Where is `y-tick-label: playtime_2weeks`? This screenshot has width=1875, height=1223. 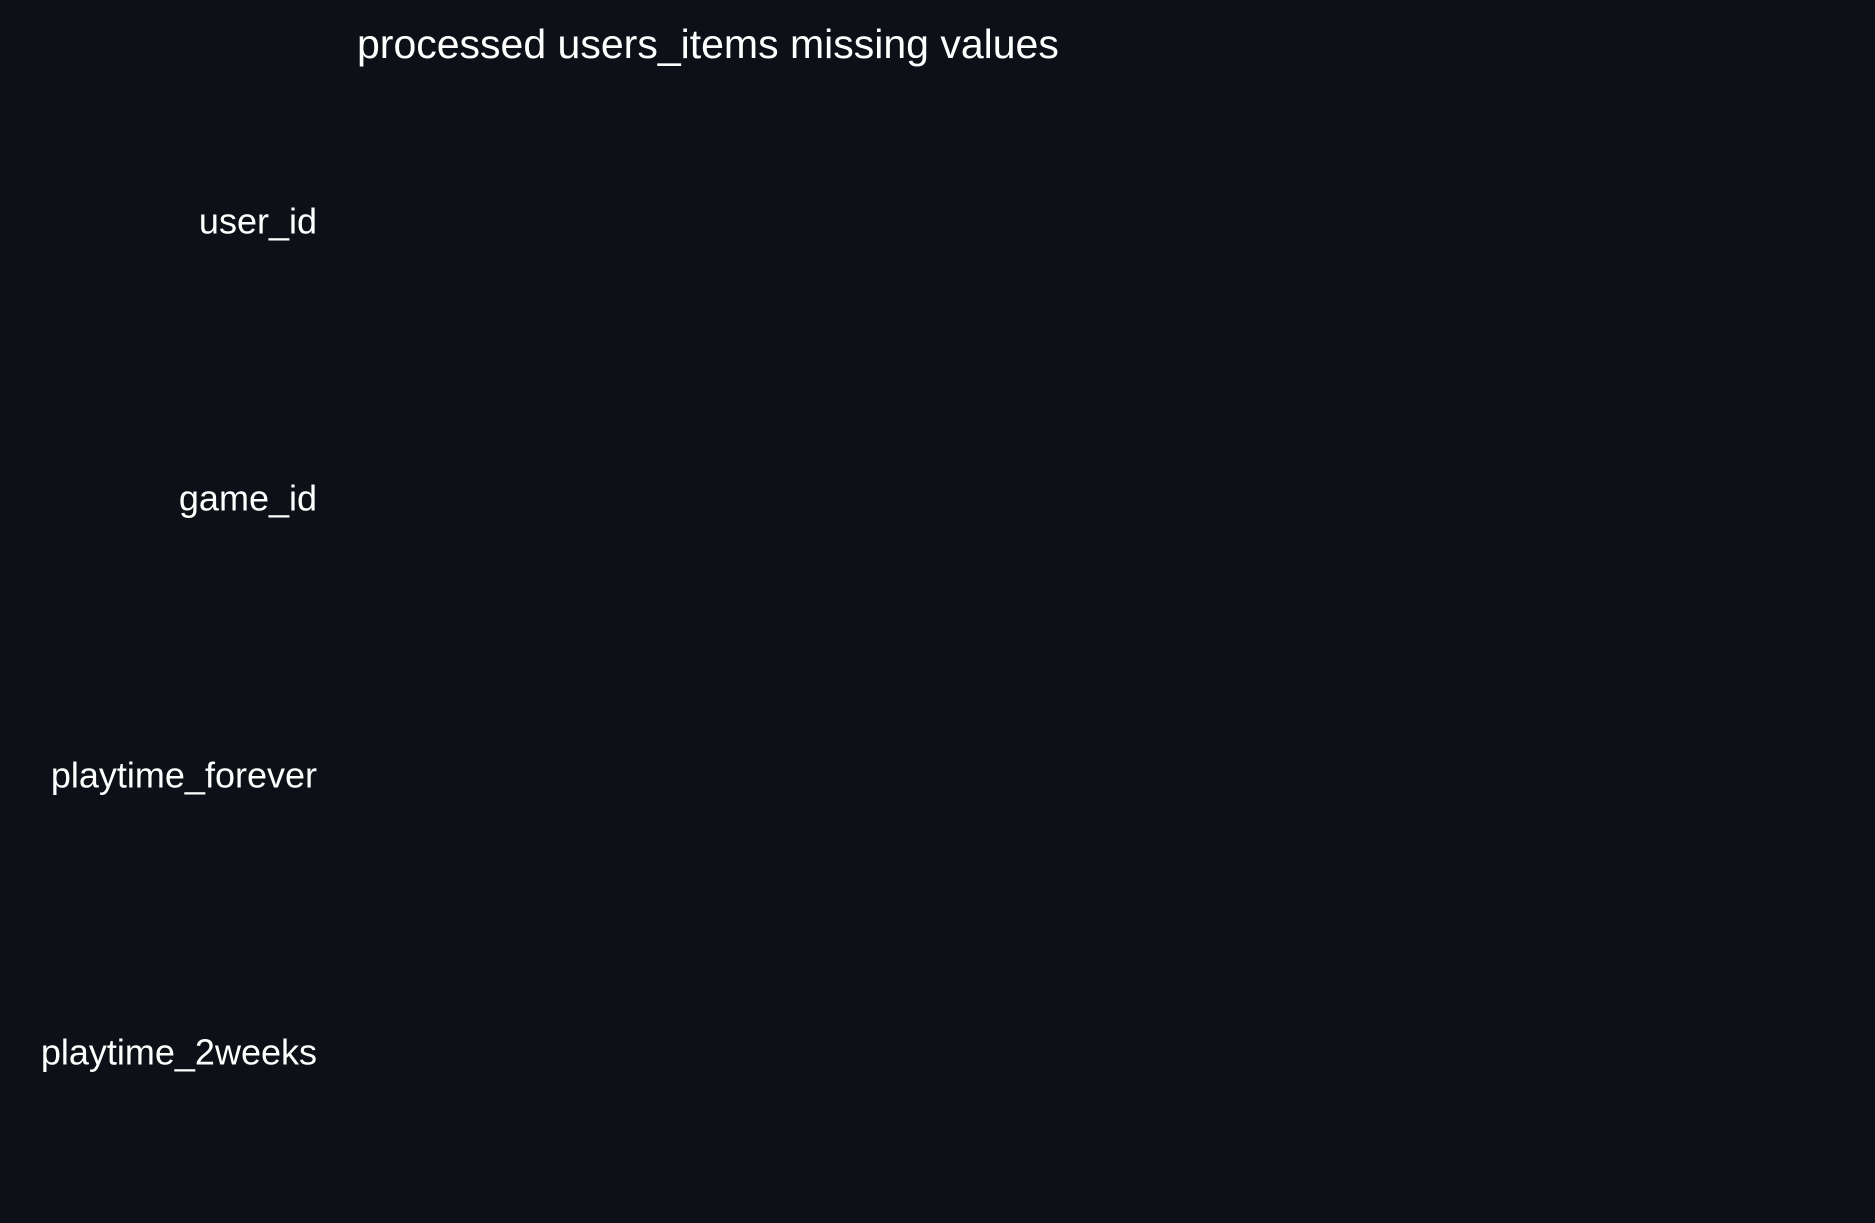
y-tick-label: playtime_2weeks is located at coordinates (179, 1052).